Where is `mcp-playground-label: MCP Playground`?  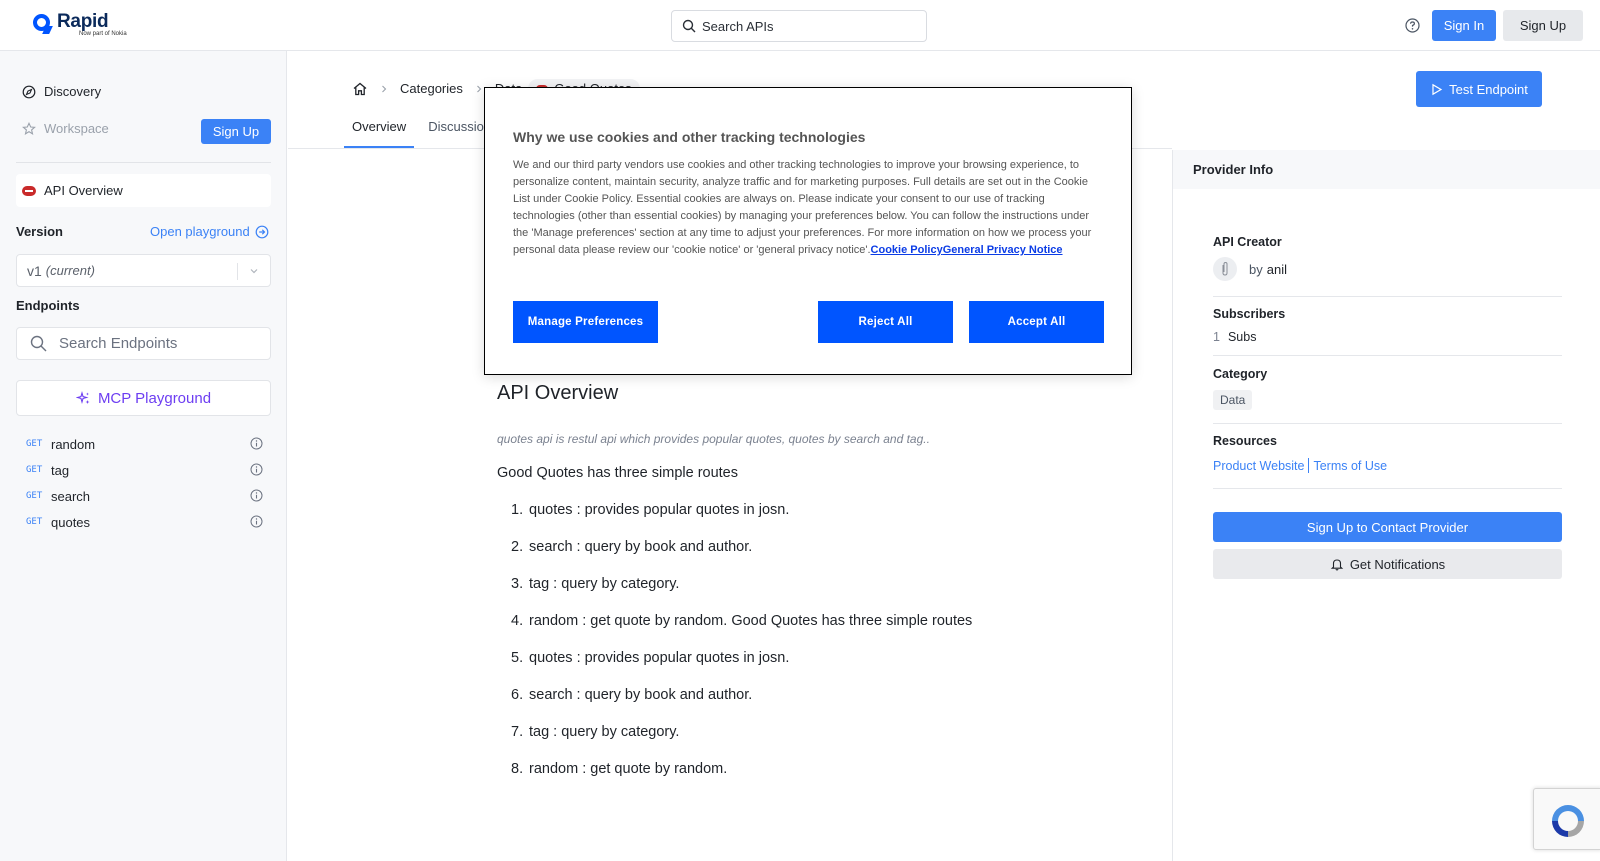 mcp-playground-label: MCP Playground is located at coordinates (154, 398).